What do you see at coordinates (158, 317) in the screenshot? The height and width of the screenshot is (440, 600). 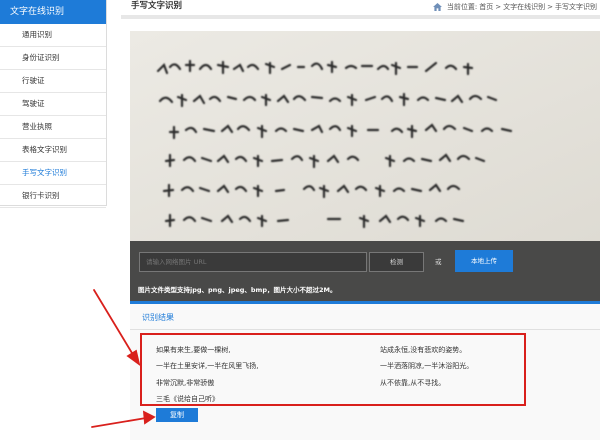 I see `results-title: 识别结果` at bounding box center [158, 317].